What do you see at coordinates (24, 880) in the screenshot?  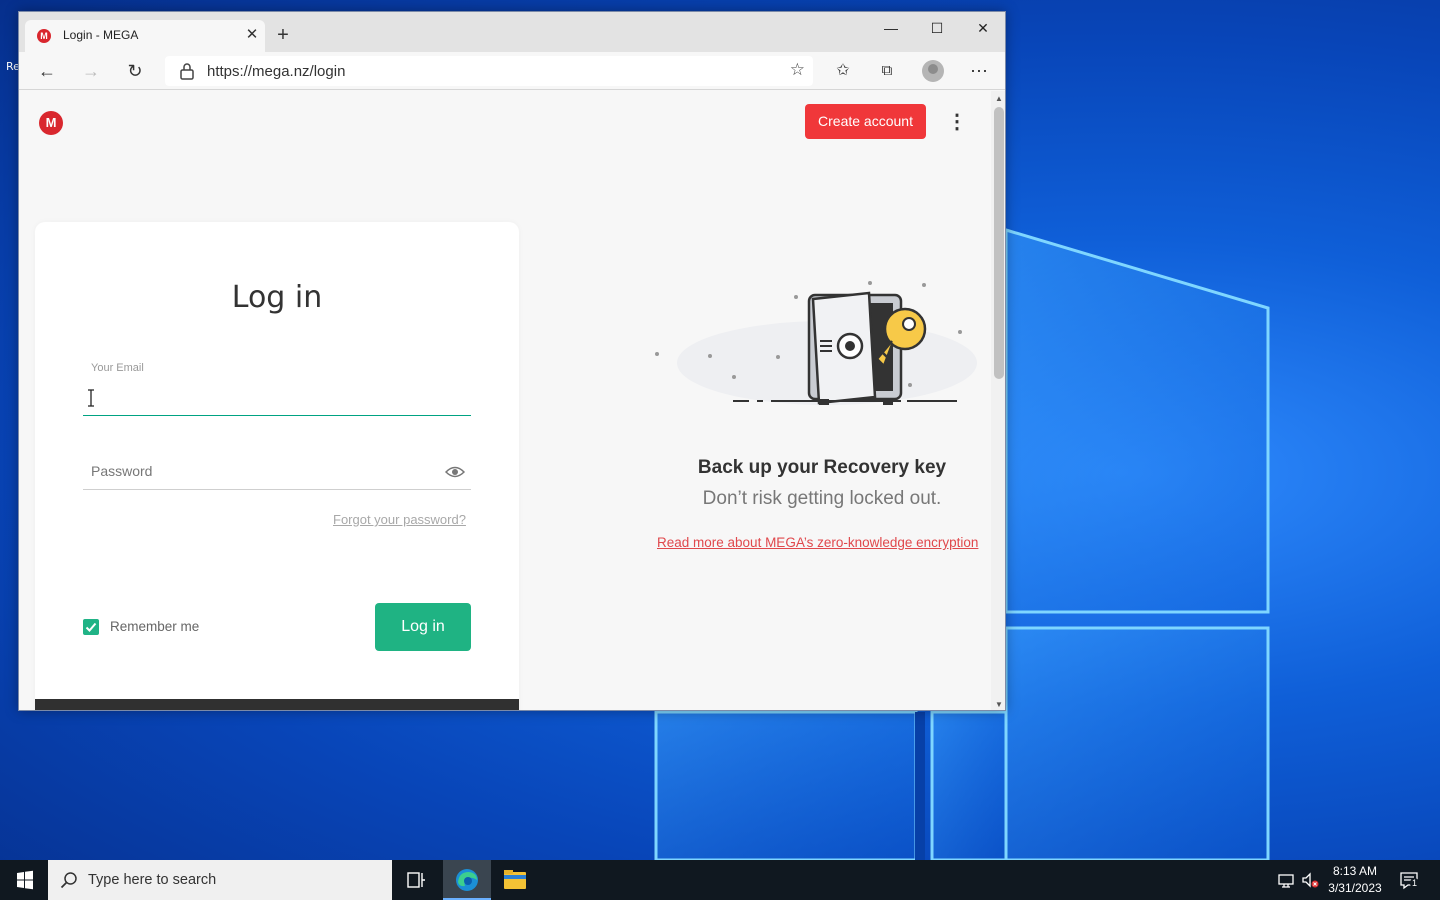 I see `windows-start-icon` at bounding box center [24, 880].